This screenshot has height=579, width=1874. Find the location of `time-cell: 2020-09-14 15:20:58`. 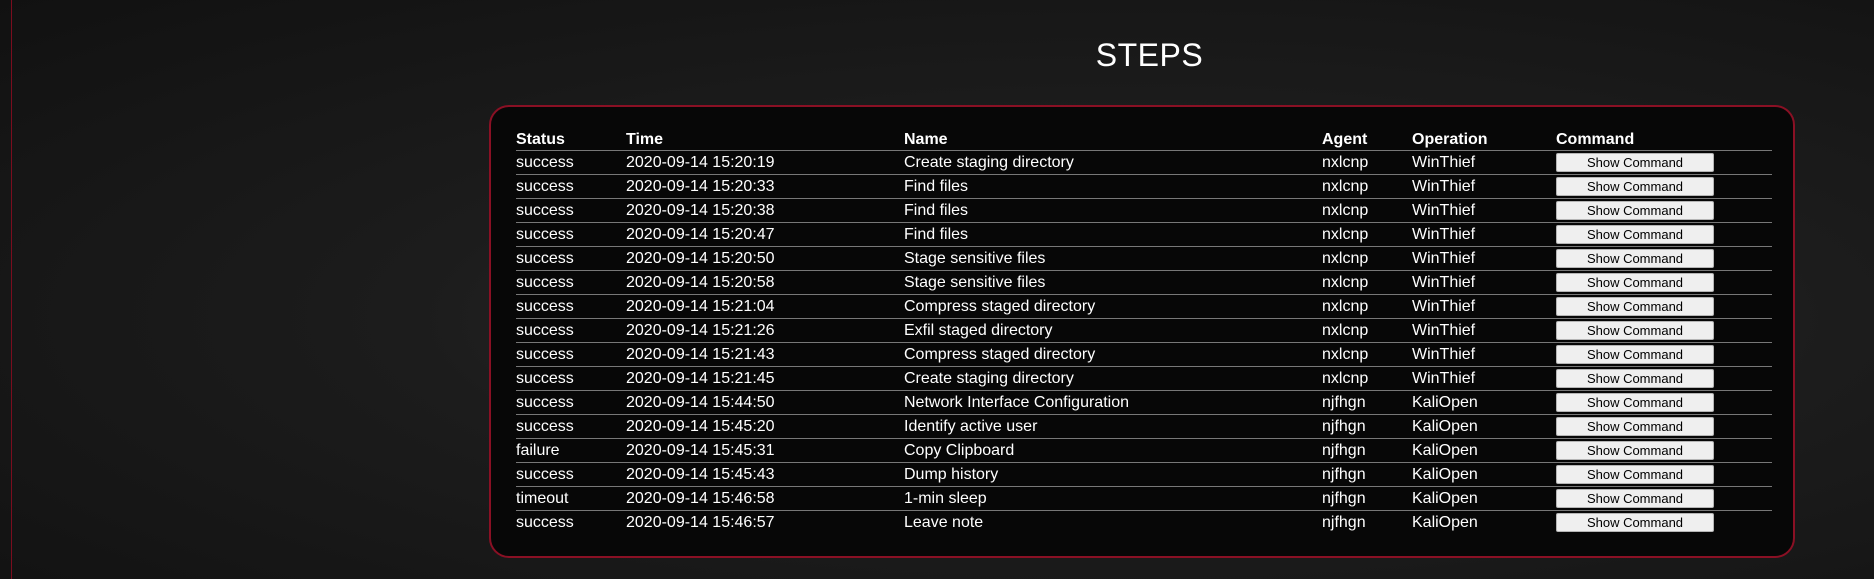

time-cell: 2020-09-14 15:20:58 is located at coordinates (765, 282).